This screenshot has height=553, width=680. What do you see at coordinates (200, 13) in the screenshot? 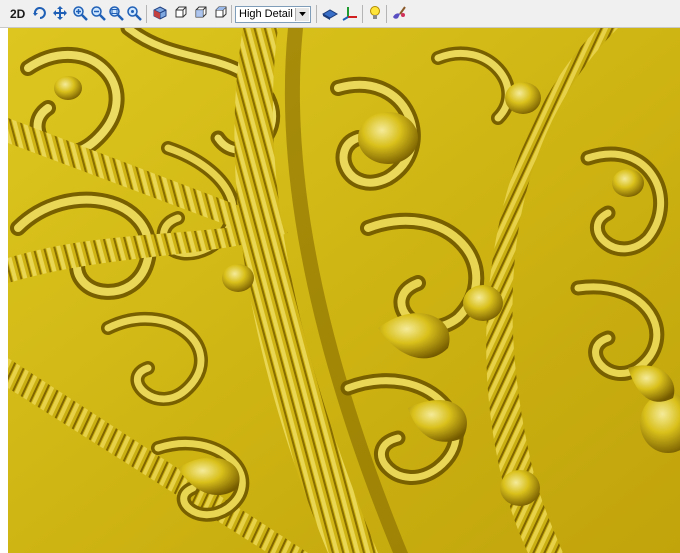
I see `side-view-icon` at bounding box center [200, 13].